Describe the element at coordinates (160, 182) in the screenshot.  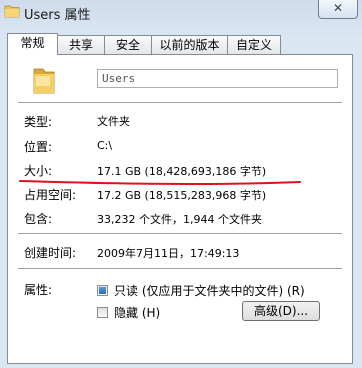
I see `red-underline-annotation` at that location.